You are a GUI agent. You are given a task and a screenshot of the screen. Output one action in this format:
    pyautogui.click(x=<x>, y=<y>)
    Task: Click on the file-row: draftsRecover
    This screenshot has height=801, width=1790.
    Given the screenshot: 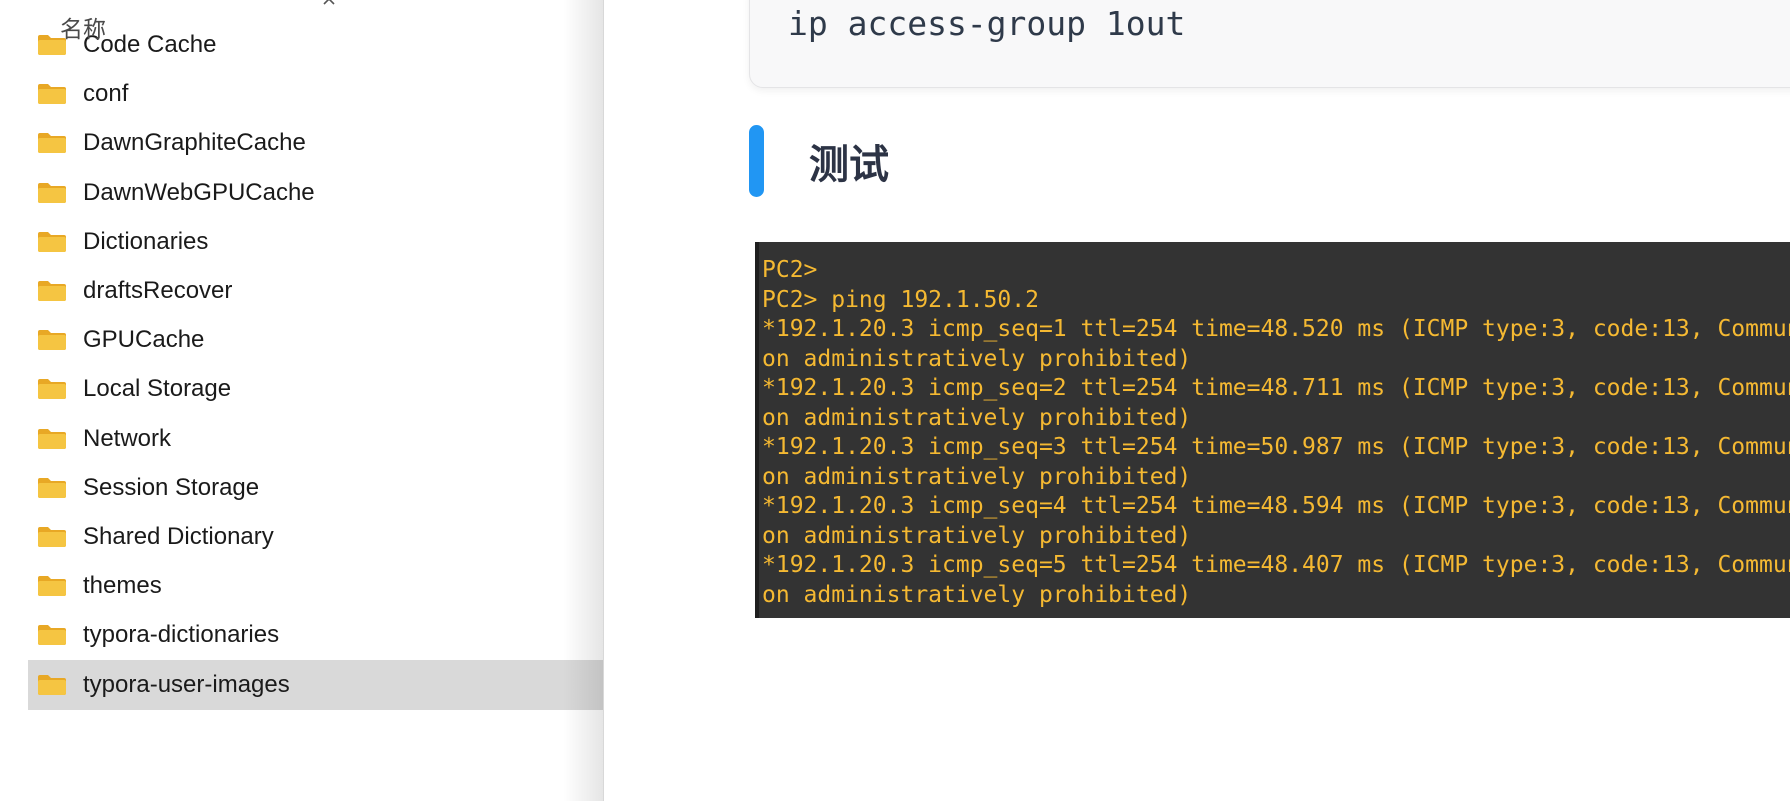 What is the action you would take?
    pyautogui.click(x=315, y=291)
    